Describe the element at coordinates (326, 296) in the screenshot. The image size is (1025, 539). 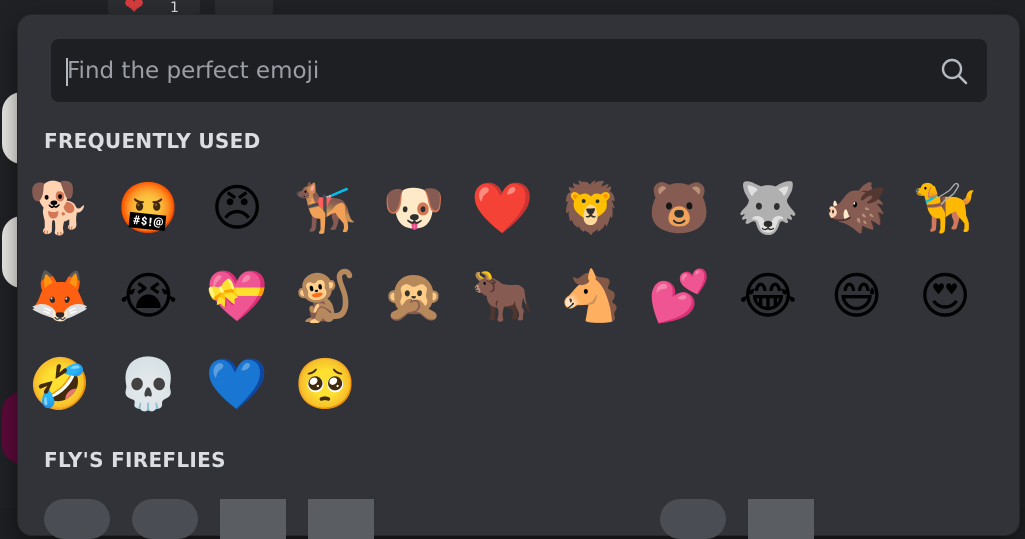
I see `emoji-monkey: 🐒` at that location.